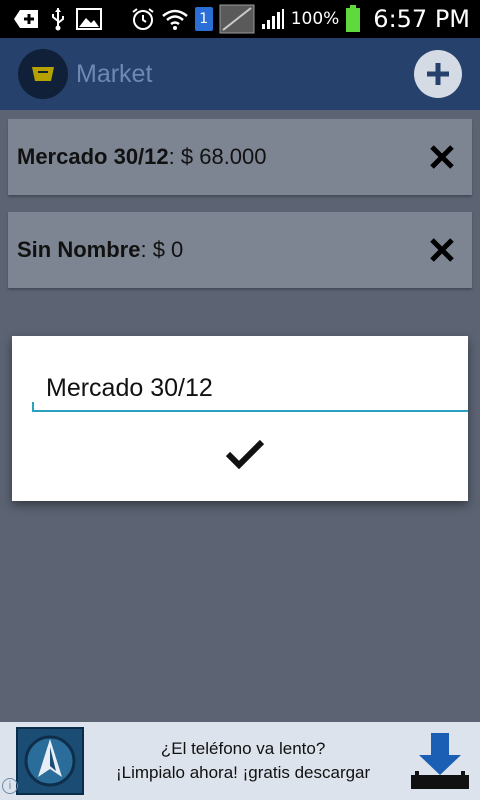 The height and width of the screenshot is (800, 480). What do you see at coordinates (89, 19) in the screenshot?
I see `image-icon` at bounding box center [89, 19].